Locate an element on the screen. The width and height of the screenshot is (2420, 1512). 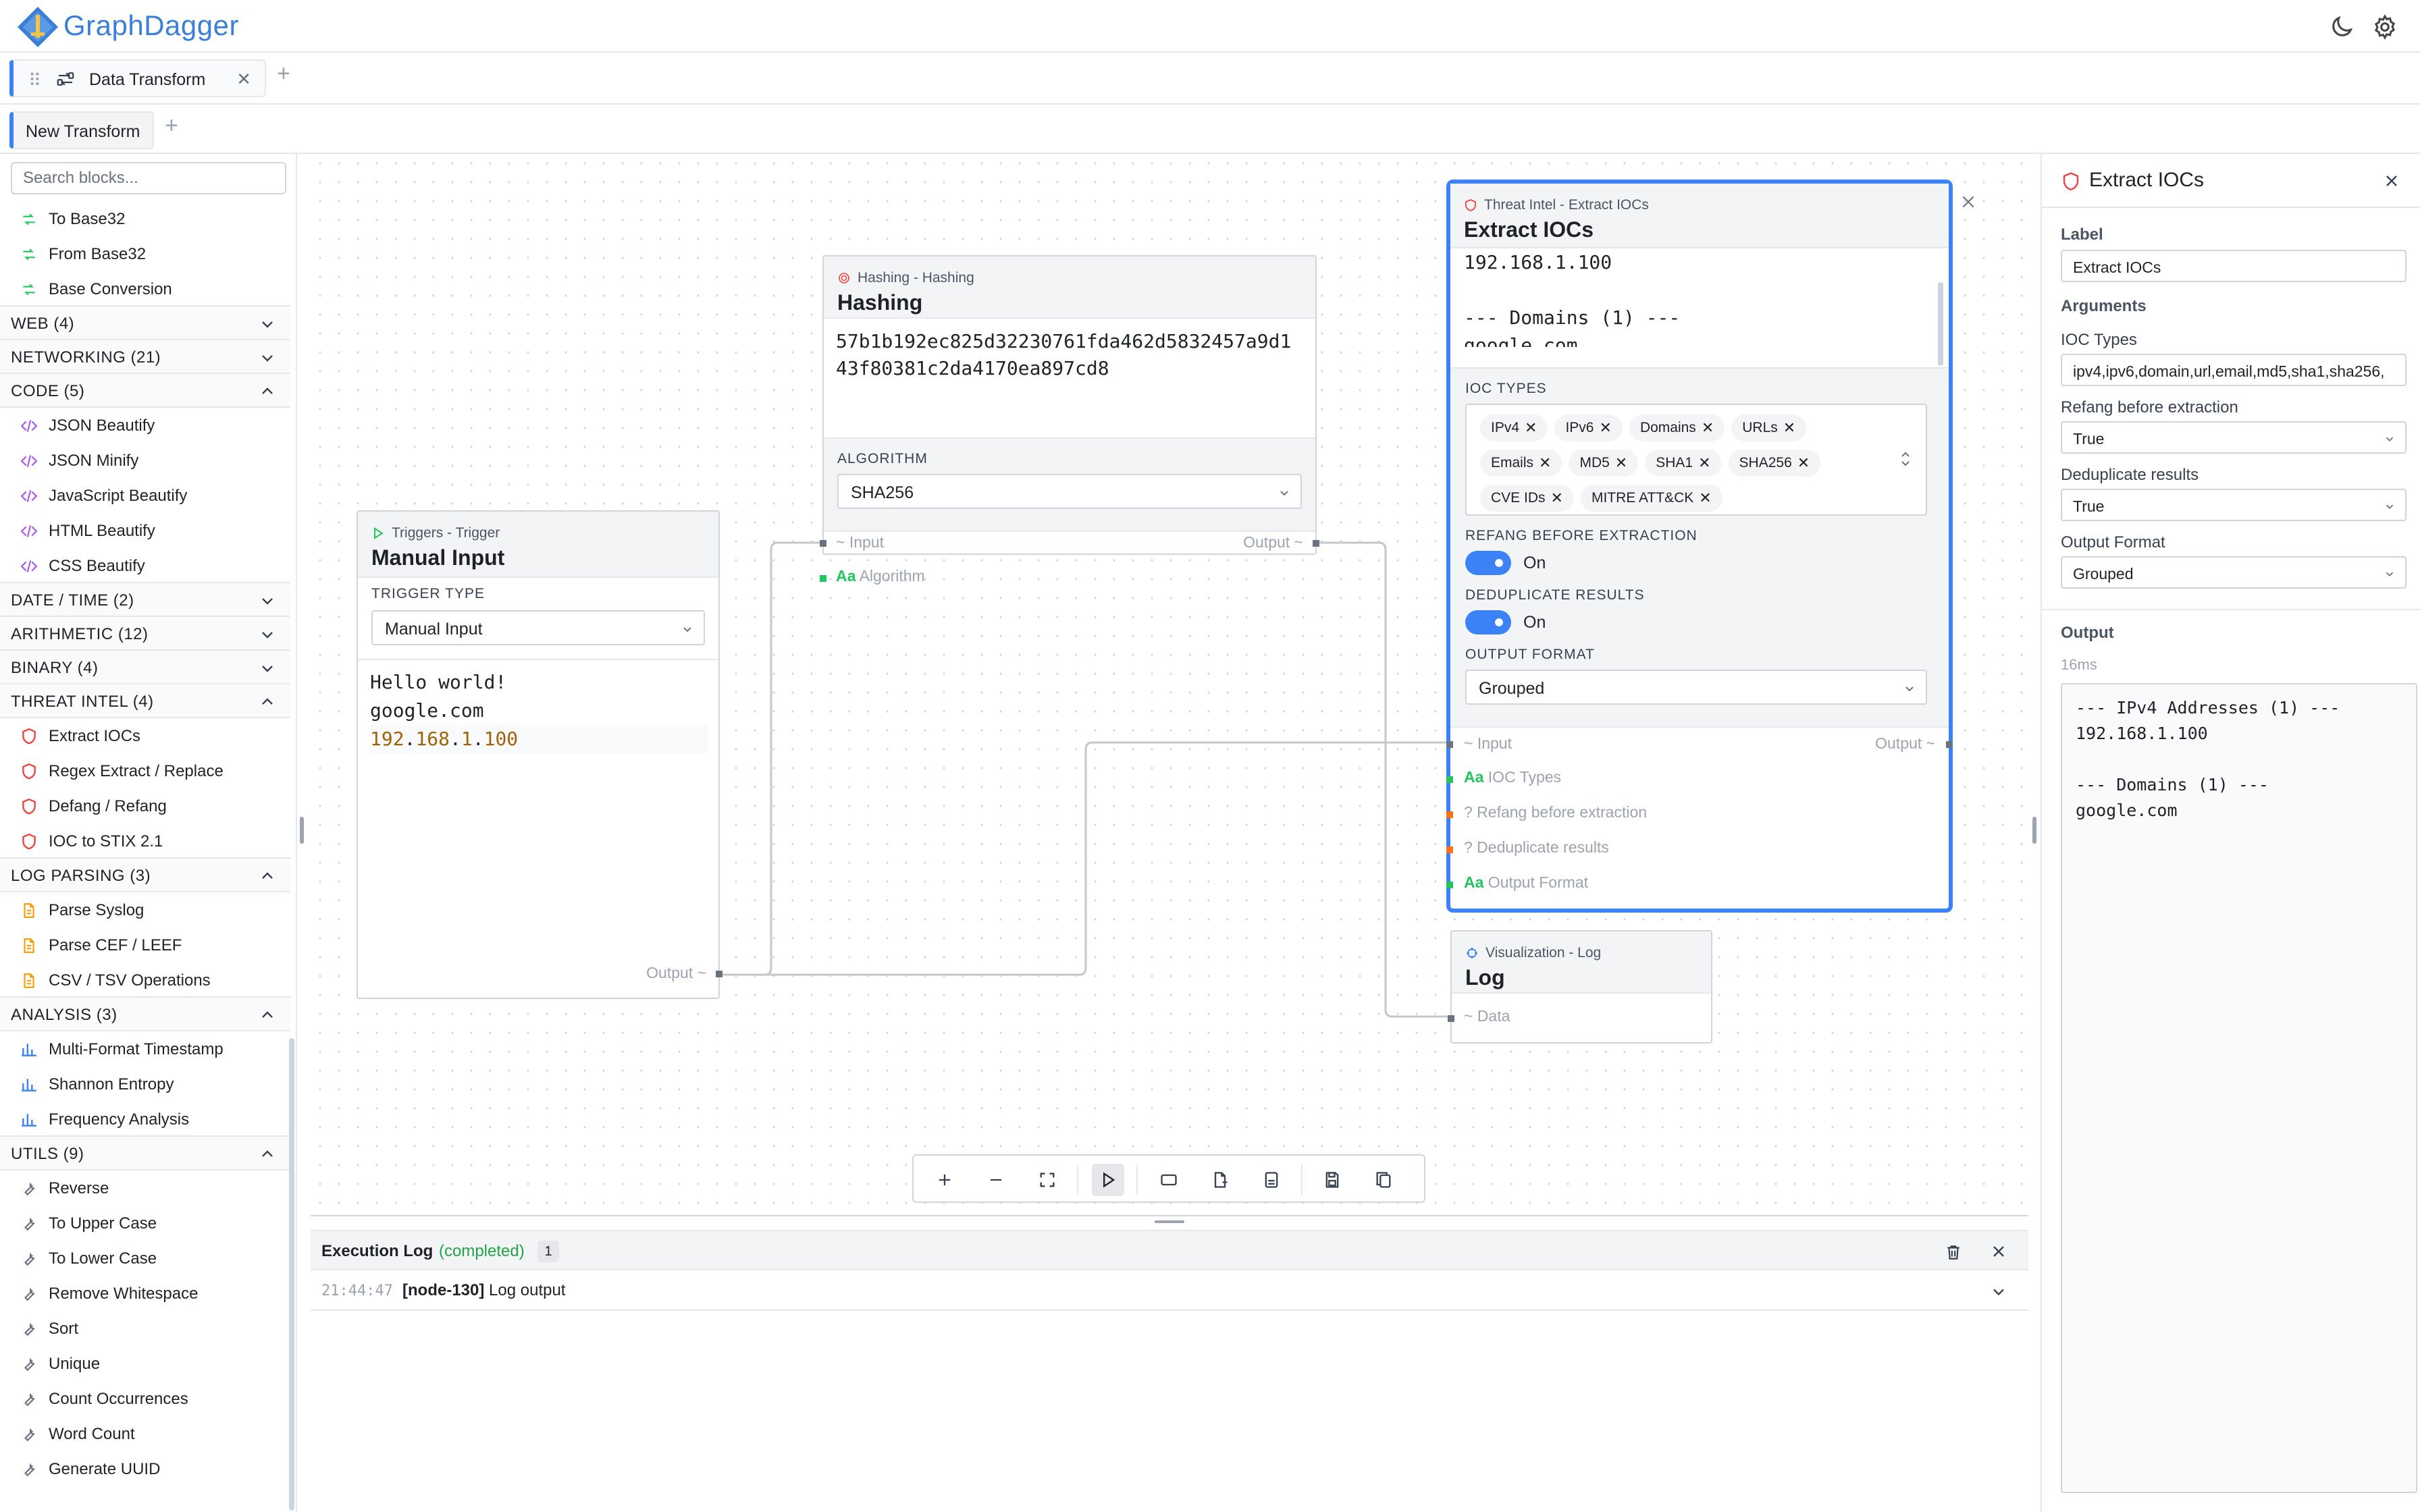
gear-icon is located at coordinates (2384, 27).